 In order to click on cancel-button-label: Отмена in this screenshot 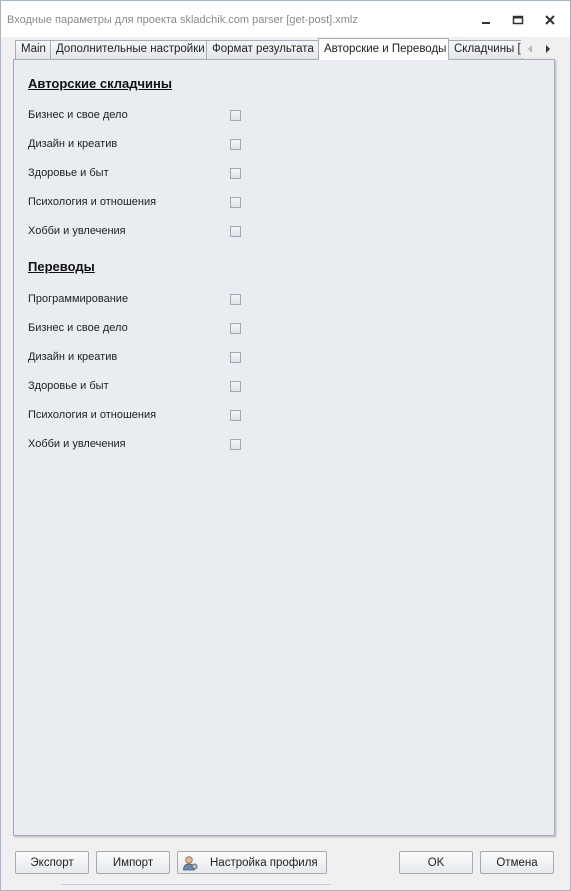, I will do `click(517, 862)`.